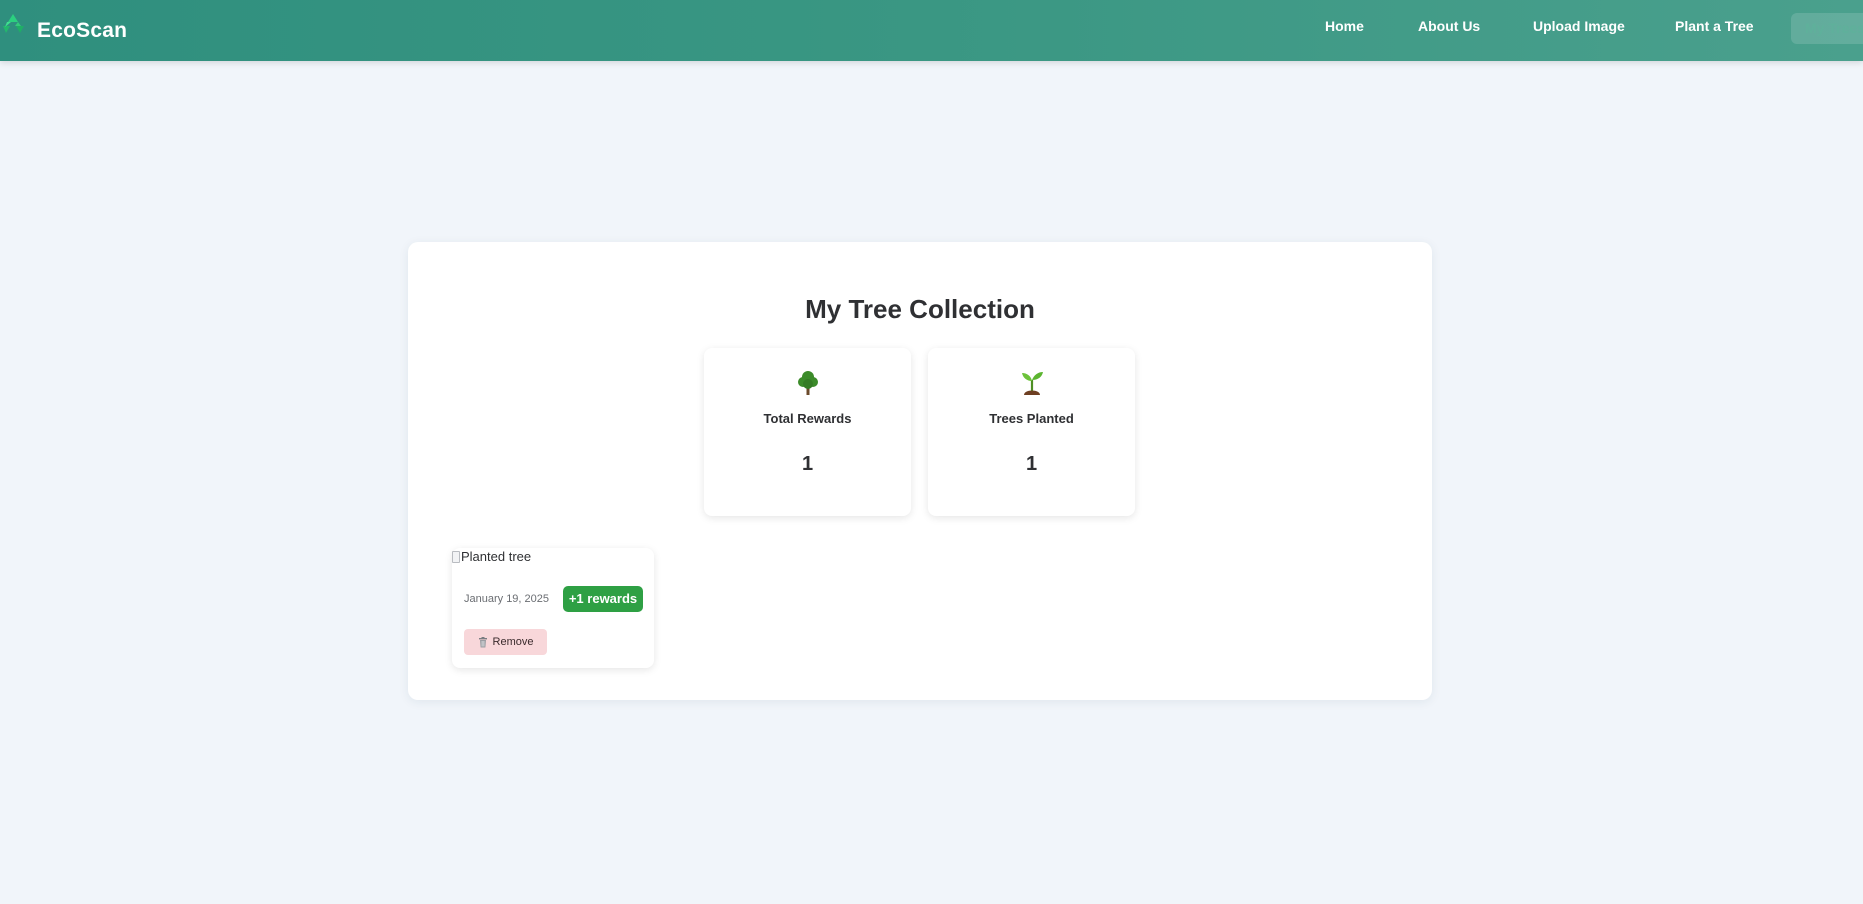 The height and width of the screenshot is (904, 1863). I want to click on image-alt-text: Planted tree, so click(496, 556).